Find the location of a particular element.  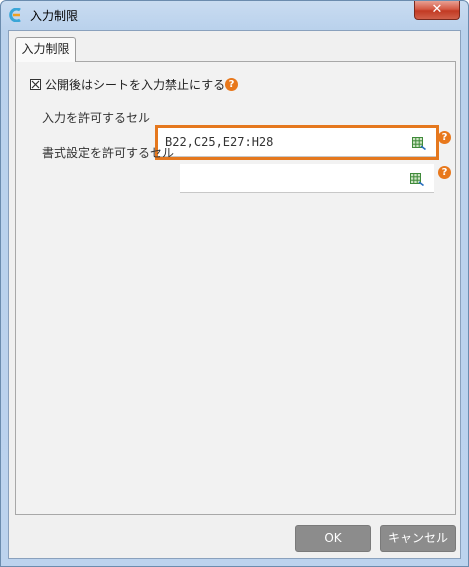

tab-input-restriction: 入力制限 is located at coordinates (45, 49).